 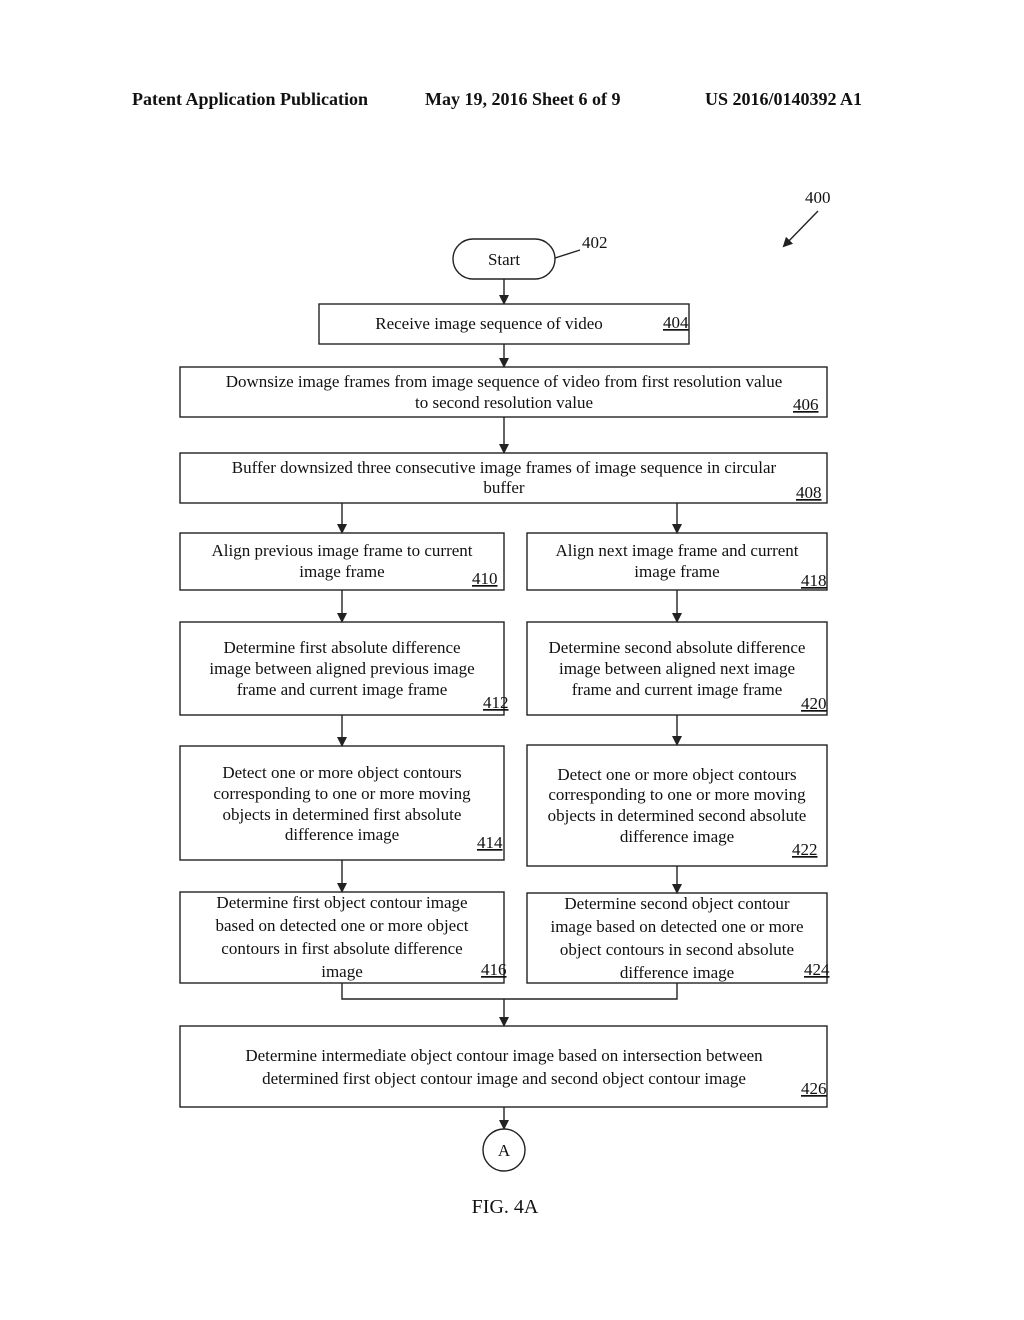 What do you see at coordinates (806, 404) in the screenshot?
I see `step-ref-number: 406` at bounding box center [806, 404].